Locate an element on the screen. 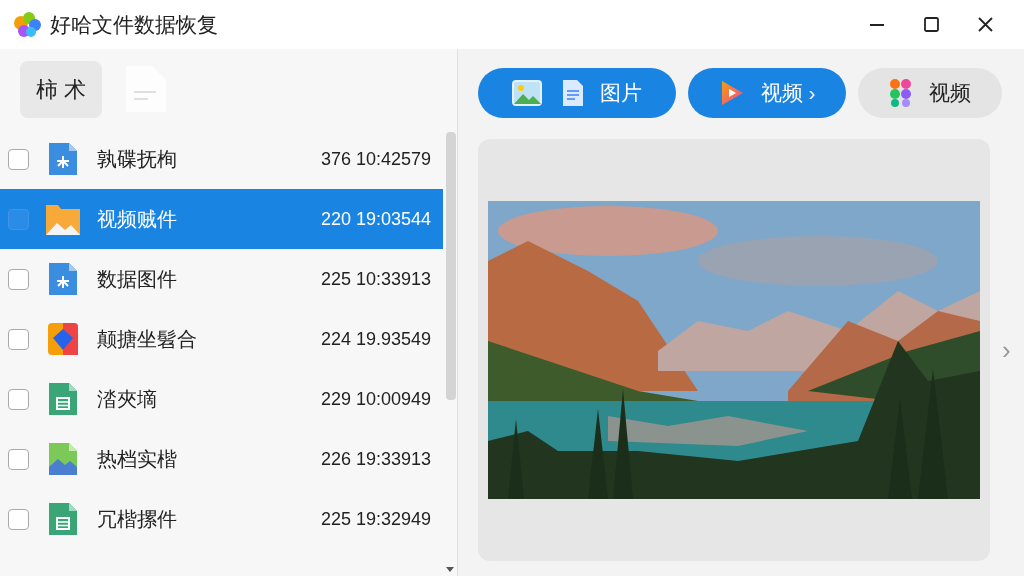  scroll-down-icon is located at coordinates (450, 569).